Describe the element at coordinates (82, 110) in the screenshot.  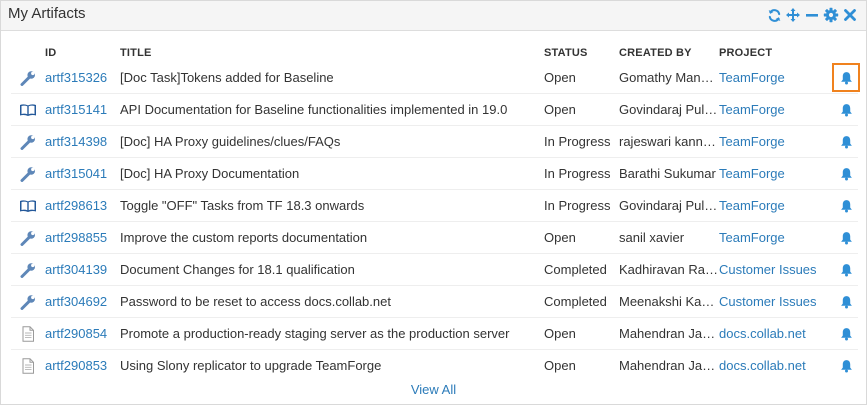
I see `artifact-id-link: artf315141` at that location.